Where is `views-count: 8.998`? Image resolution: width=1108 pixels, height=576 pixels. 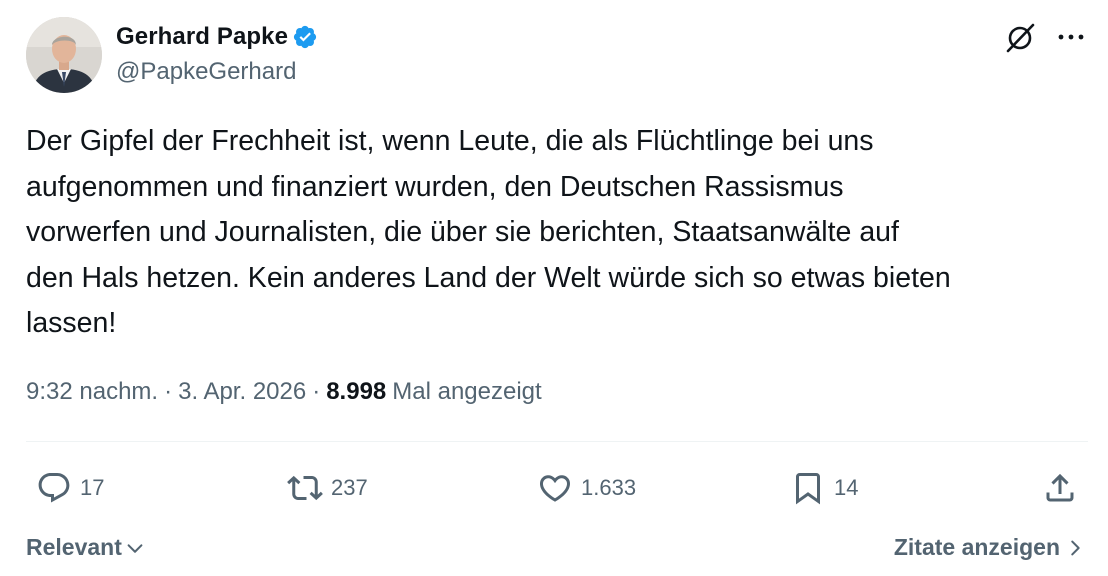
views-count: 8.998 is located at coordinates (356, 392).